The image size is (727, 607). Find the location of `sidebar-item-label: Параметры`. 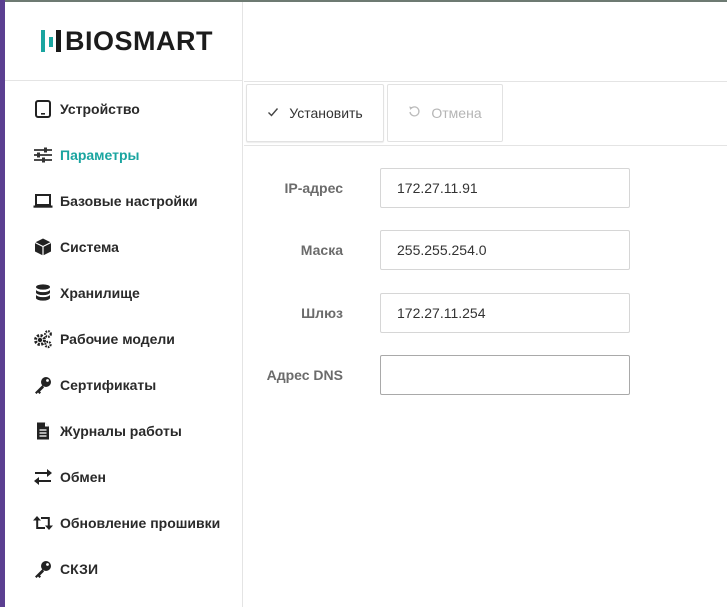

sidebar-item-label: Параметры is located at coordinates (100, 155).